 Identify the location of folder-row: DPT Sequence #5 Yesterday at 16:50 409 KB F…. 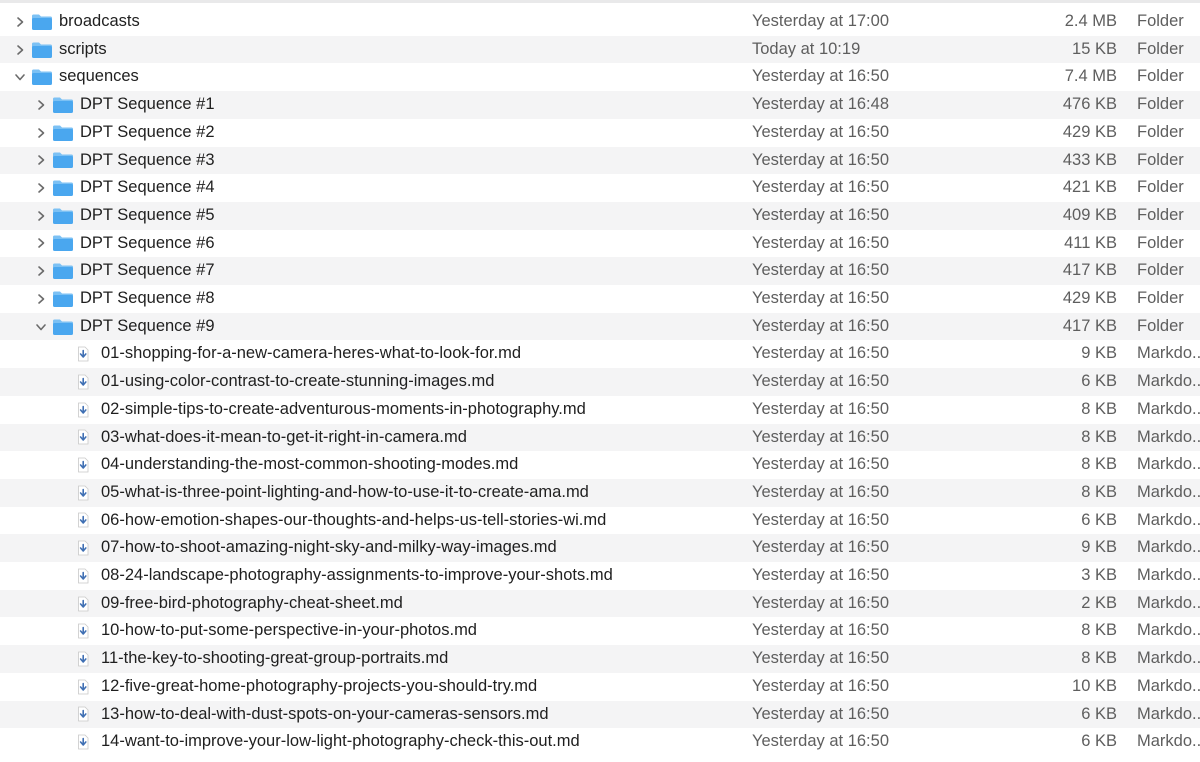
(600, 215).